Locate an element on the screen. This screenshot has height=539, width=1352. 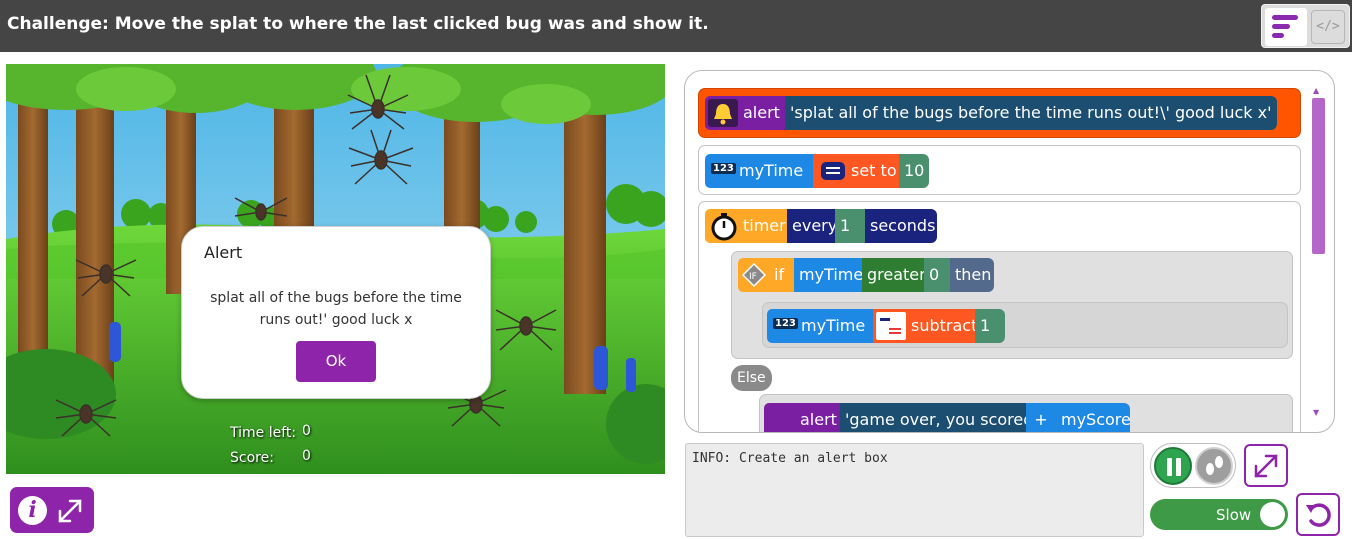
footsteps-icon is located at coordinates (1214, 465).